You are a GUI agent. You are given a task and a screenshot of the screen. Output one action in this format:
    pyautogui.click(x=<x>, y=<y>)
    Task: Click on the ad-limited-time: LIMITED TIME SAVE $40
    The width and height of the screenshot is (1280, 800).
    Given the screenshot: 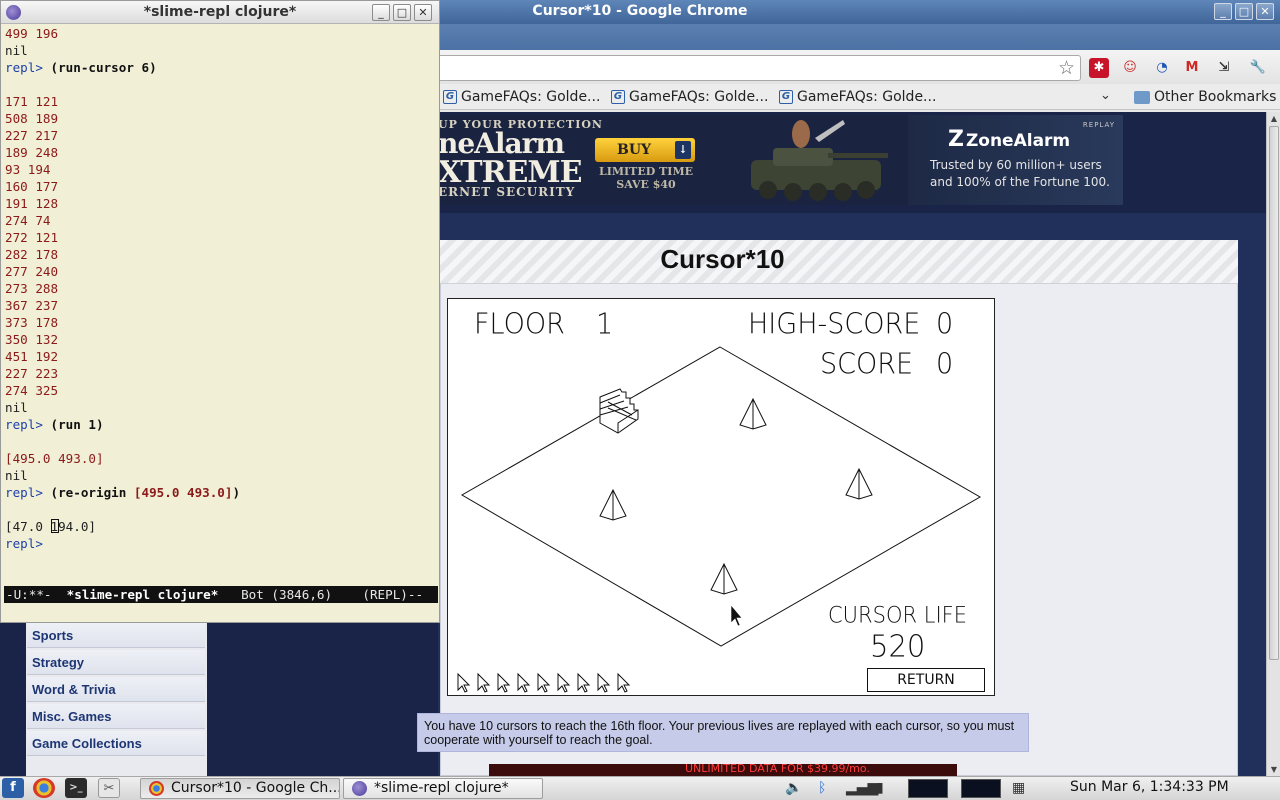 What is the action you would take?
    pyautogui.click(x=646, y=178)
    